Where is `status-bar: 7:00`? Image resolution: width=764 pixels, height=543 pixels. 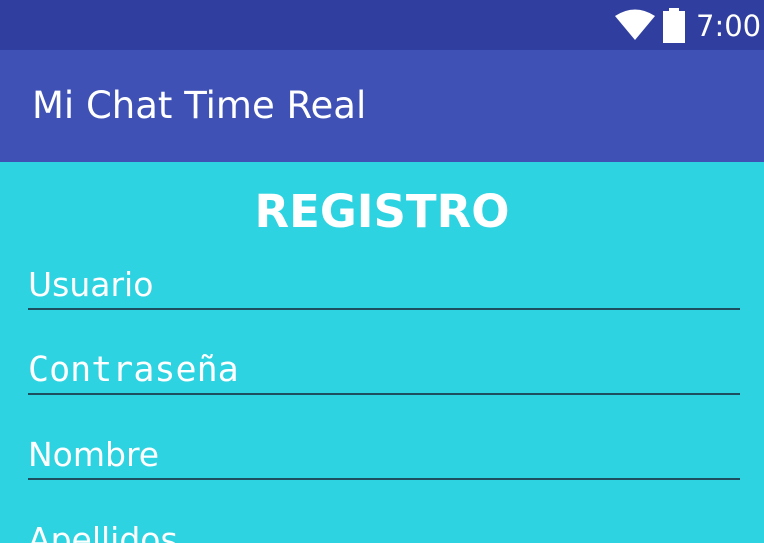 status-bar: 7:00 is located at coordinates (382, 25).